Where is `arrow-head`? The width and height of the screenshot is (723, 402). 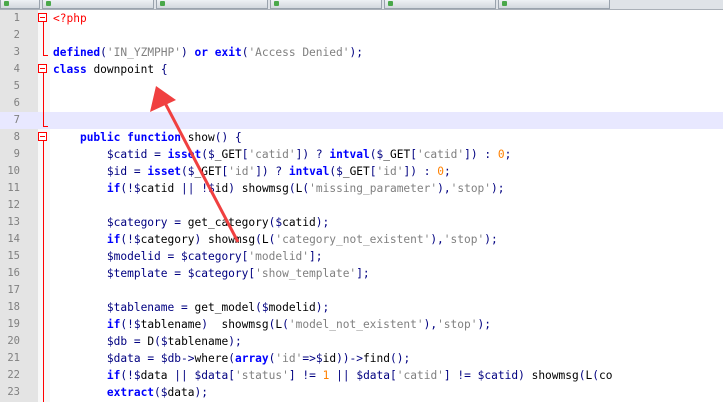
arrow-head is located at coordinates (163, 99).